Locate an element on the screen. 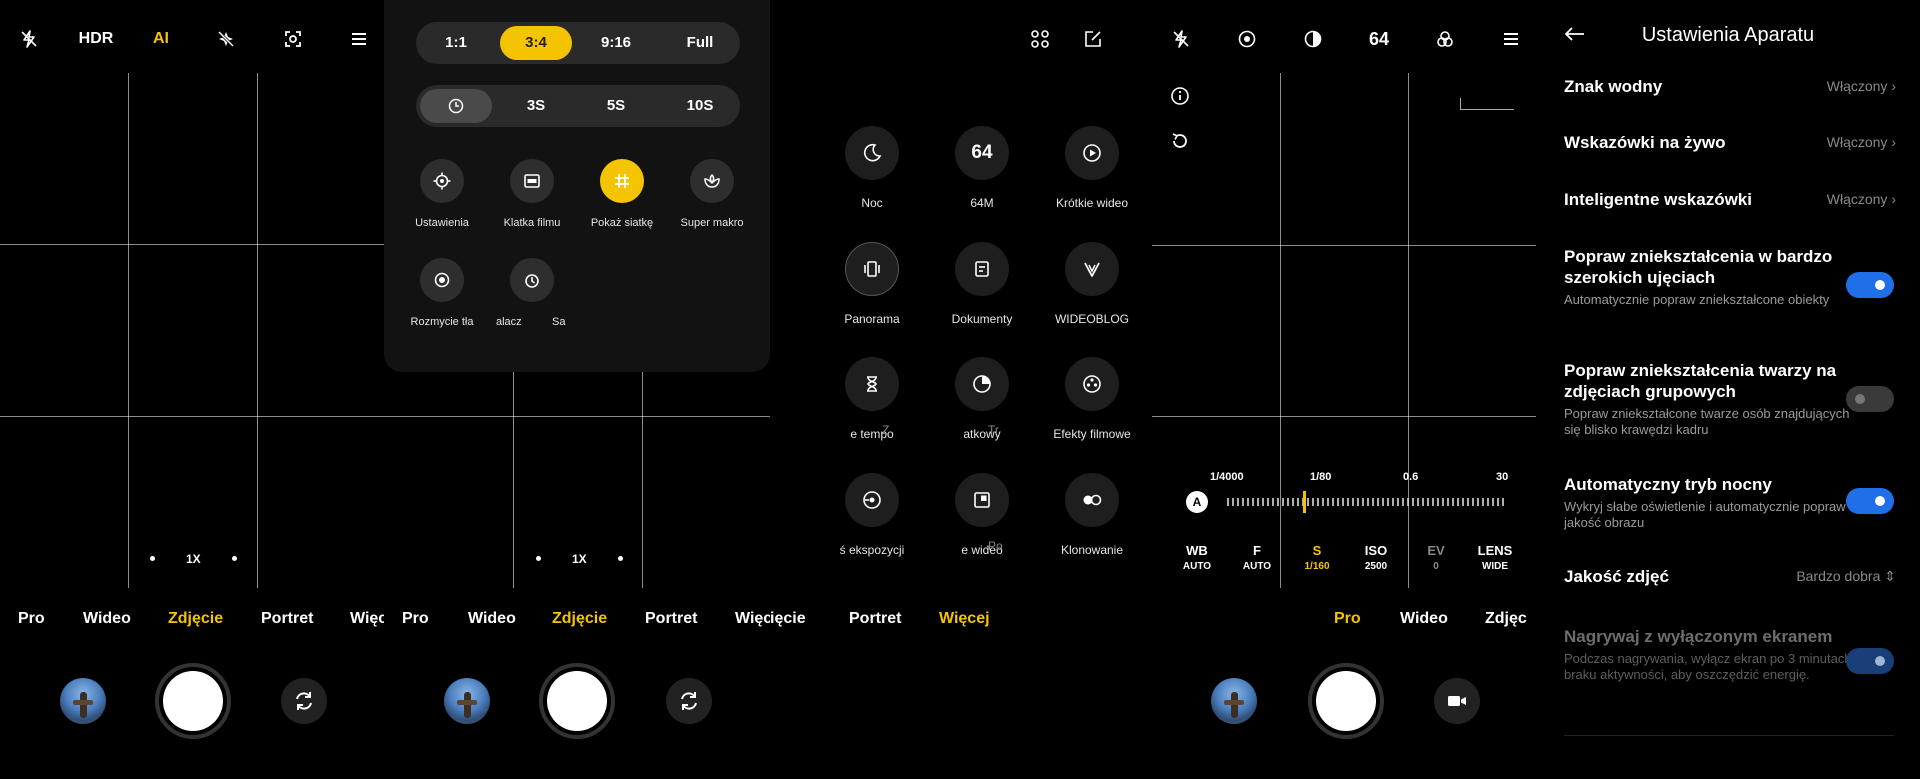 Image resolution: width=1920 pixels, height=779 pixels. mode-label: 64M is located at coordinates (982, 203).